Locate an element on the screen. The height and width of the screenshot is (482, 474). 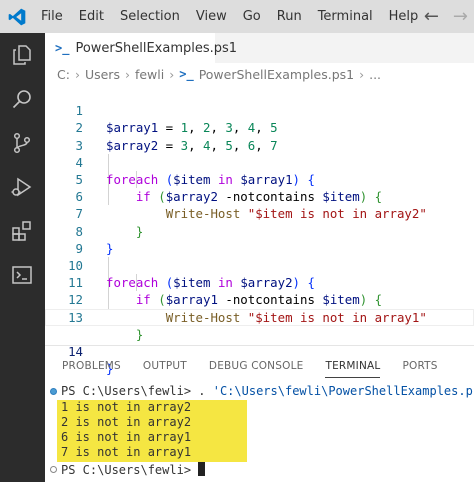
code-line-14: 14 } is located at coordinates (259, 342).